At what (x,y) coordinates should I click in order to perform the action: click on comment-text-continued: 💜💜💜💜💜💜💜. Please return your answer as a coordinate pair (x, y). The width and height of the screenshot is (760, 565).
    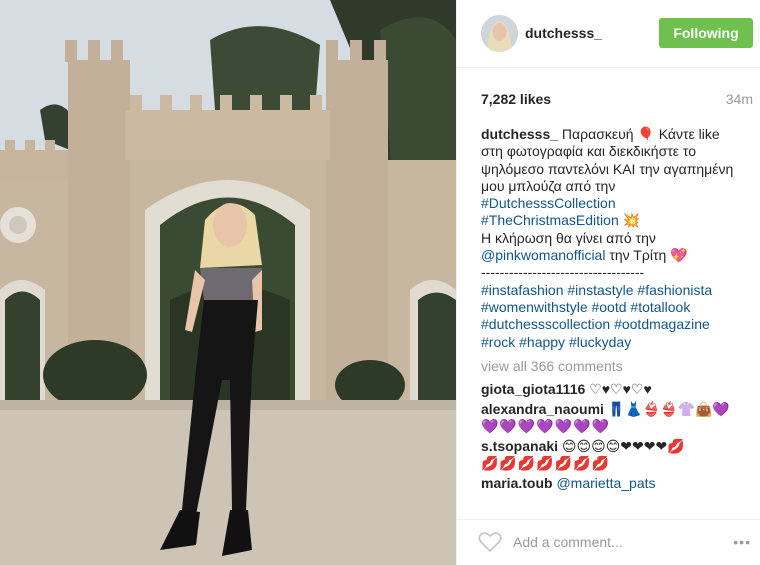
    Looking at the image, I should click on (546, 426).